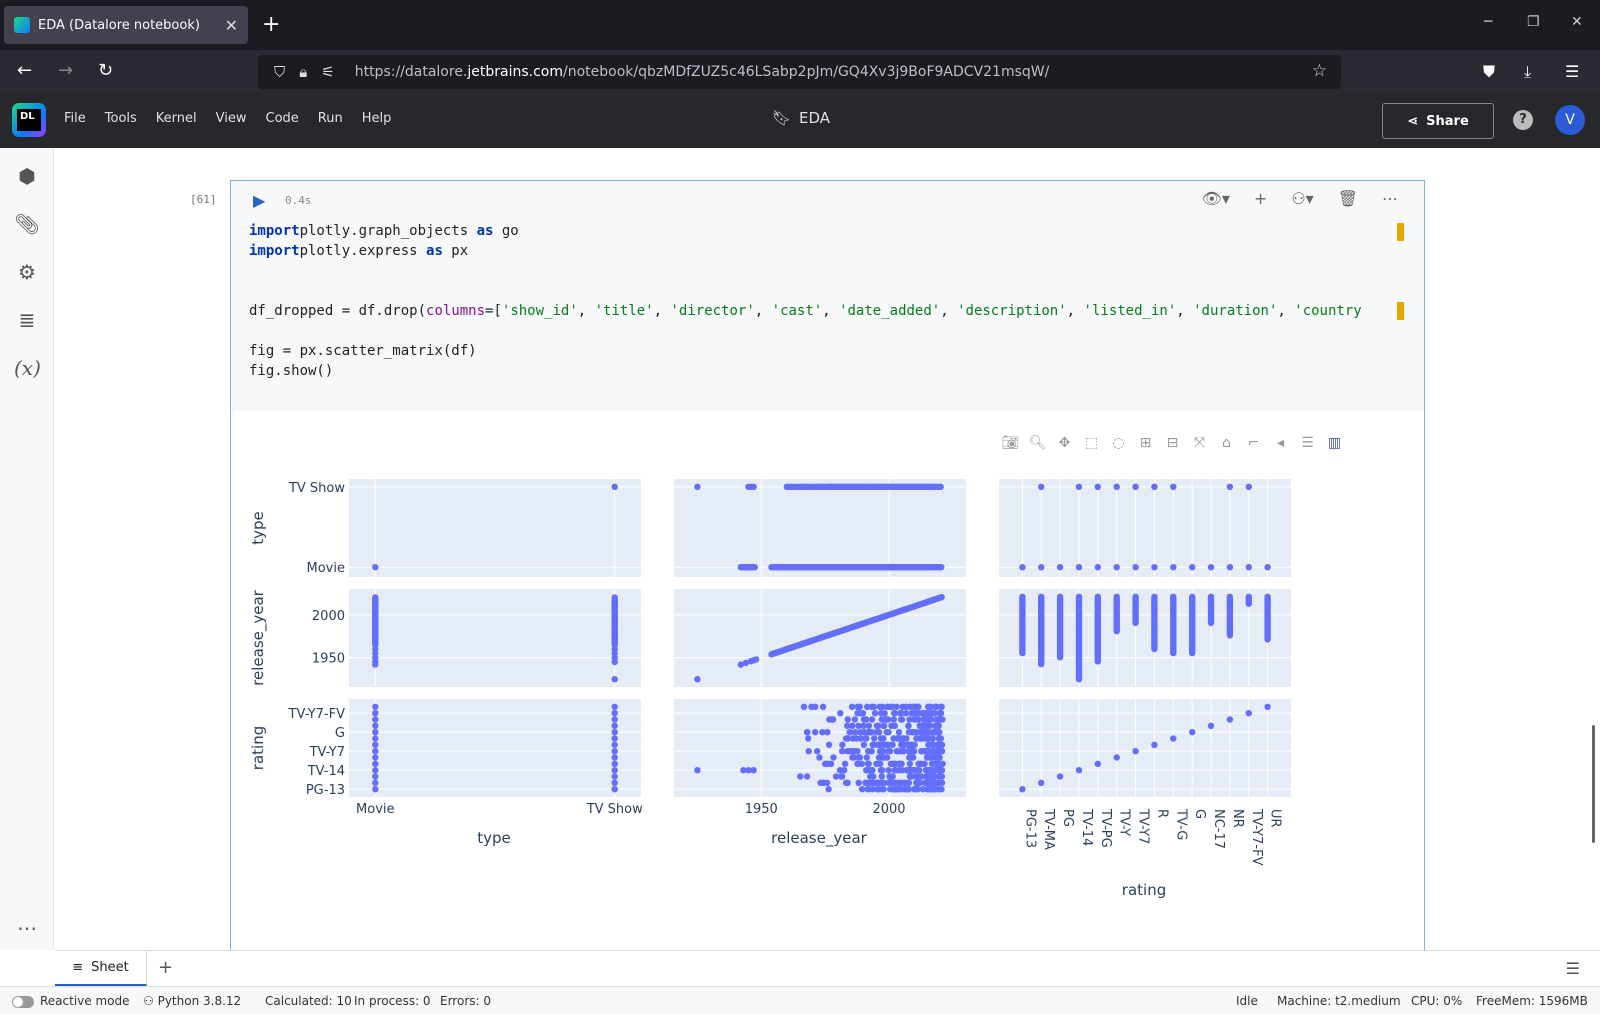  I want to click on menu-item-run: Run, so click(330, 118).